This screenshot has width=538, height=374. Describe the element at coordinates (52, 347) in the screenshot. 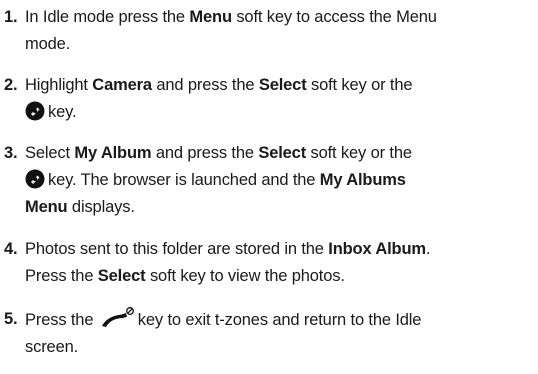

I see `text-run: screen.` at that location.